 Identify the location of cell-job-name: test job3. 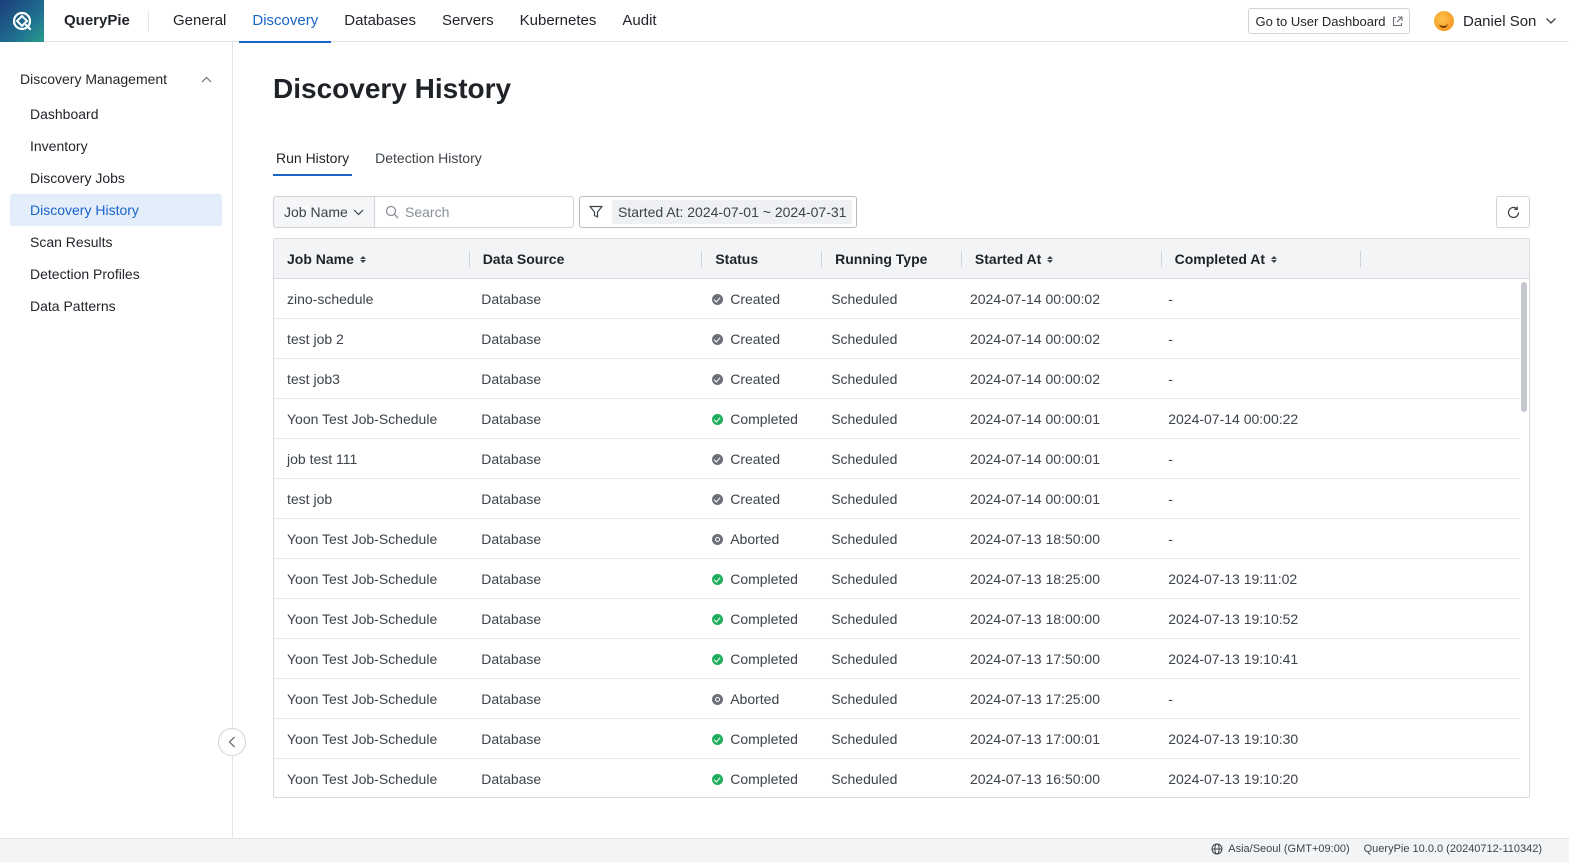
(371, 379).